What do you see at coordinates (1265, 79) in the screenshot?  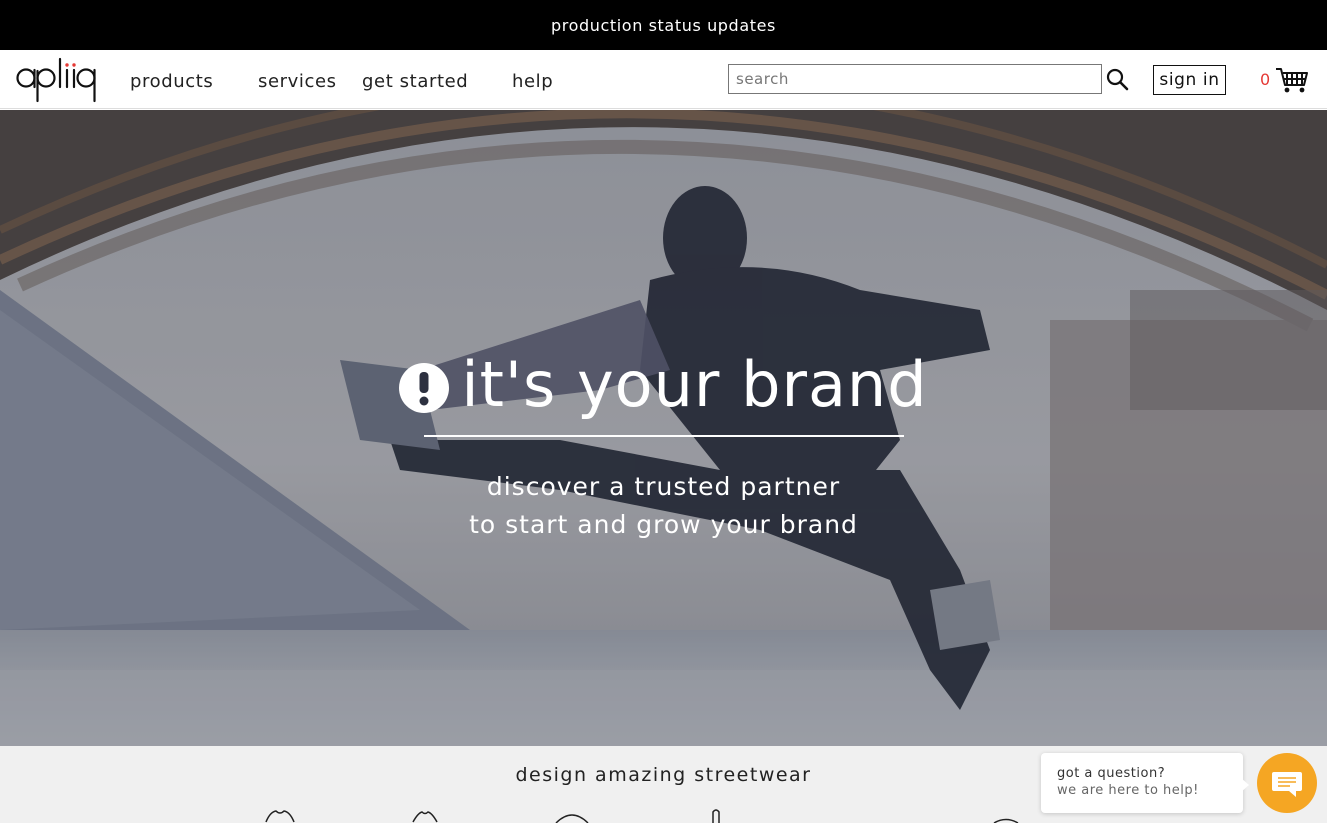 I see `cart-count: 0` at bounding box center [1265, 79].